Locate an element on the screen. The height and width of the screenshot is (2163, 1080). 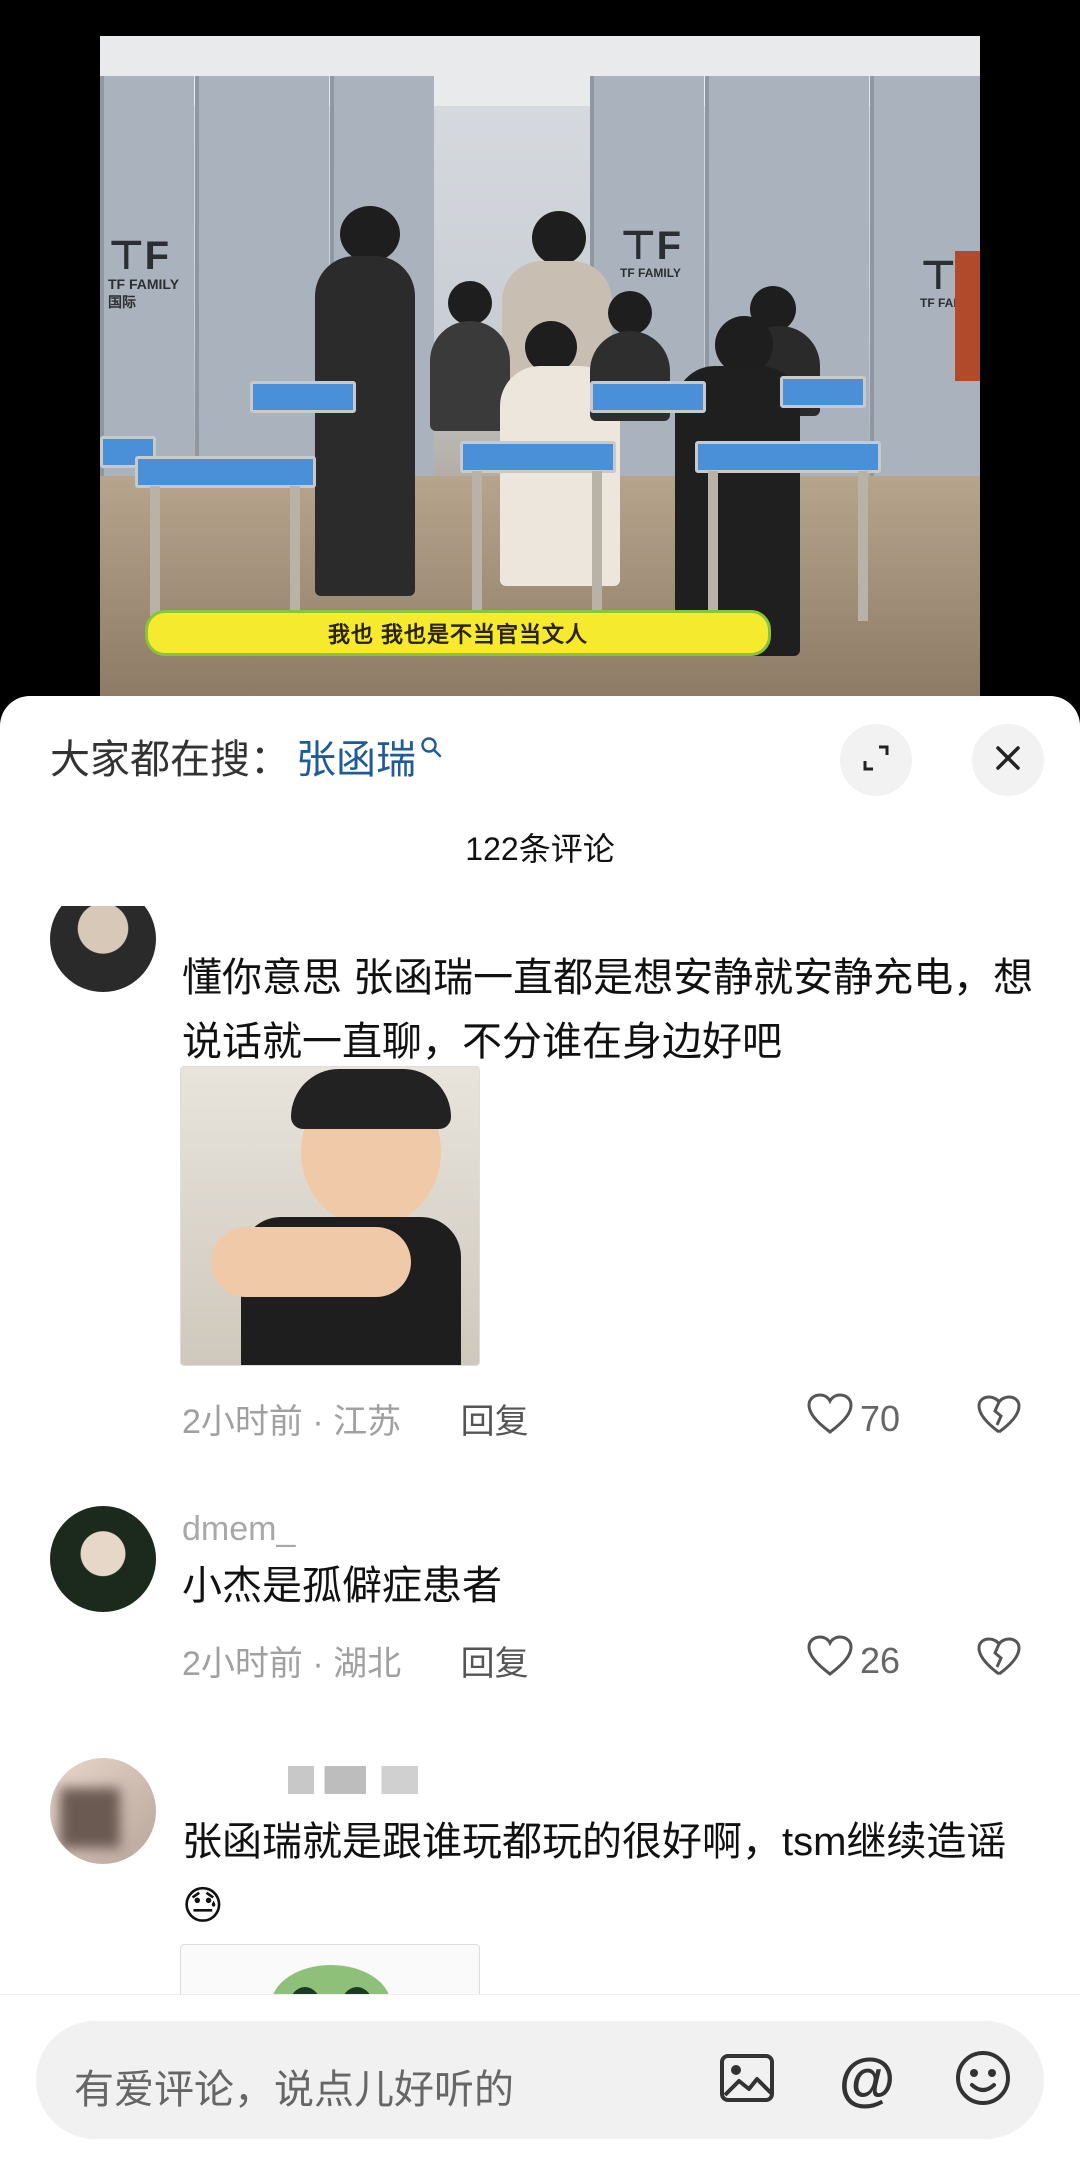
mention-button: @ is located at coordinates (867, 2080).